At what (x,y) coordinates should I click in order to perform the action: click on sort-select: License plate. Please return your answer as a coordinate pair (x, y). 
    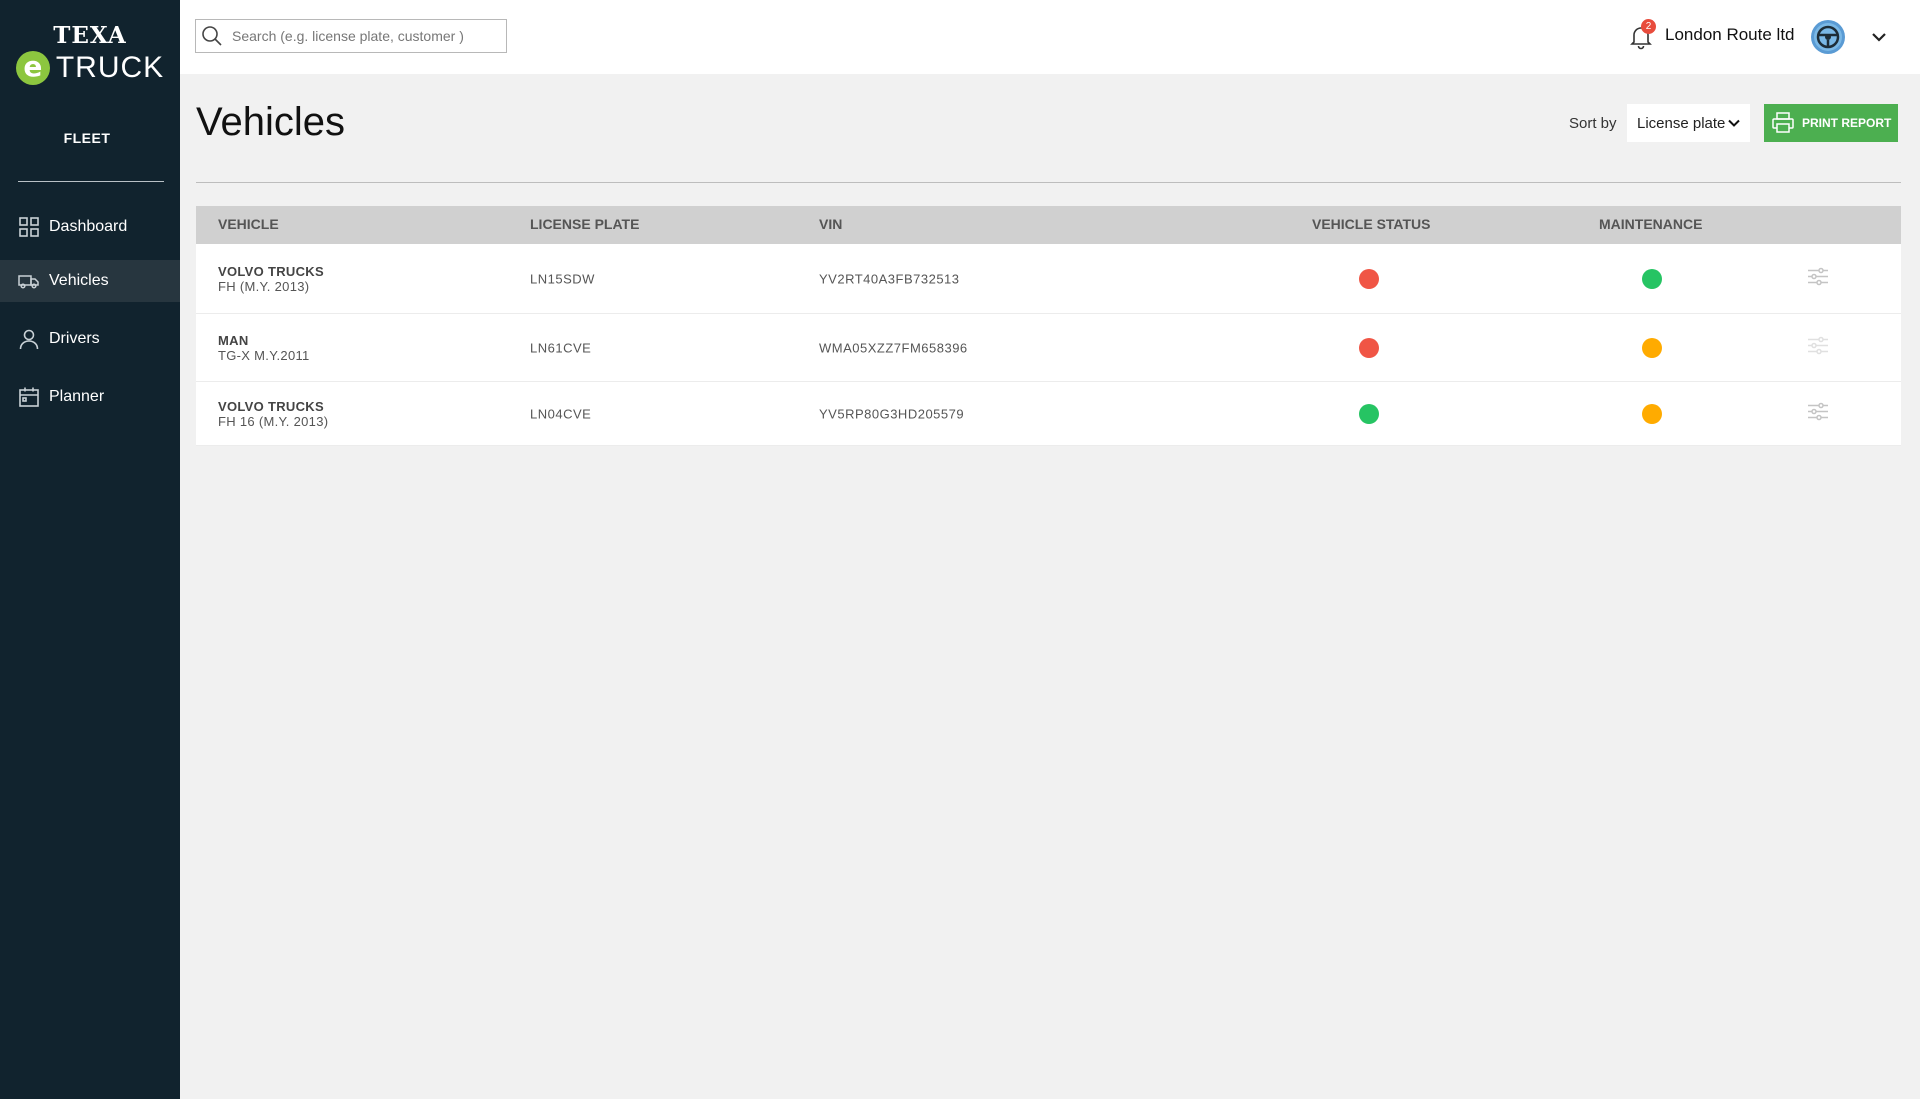
    Looking at the image, I should click on (1688, 123).